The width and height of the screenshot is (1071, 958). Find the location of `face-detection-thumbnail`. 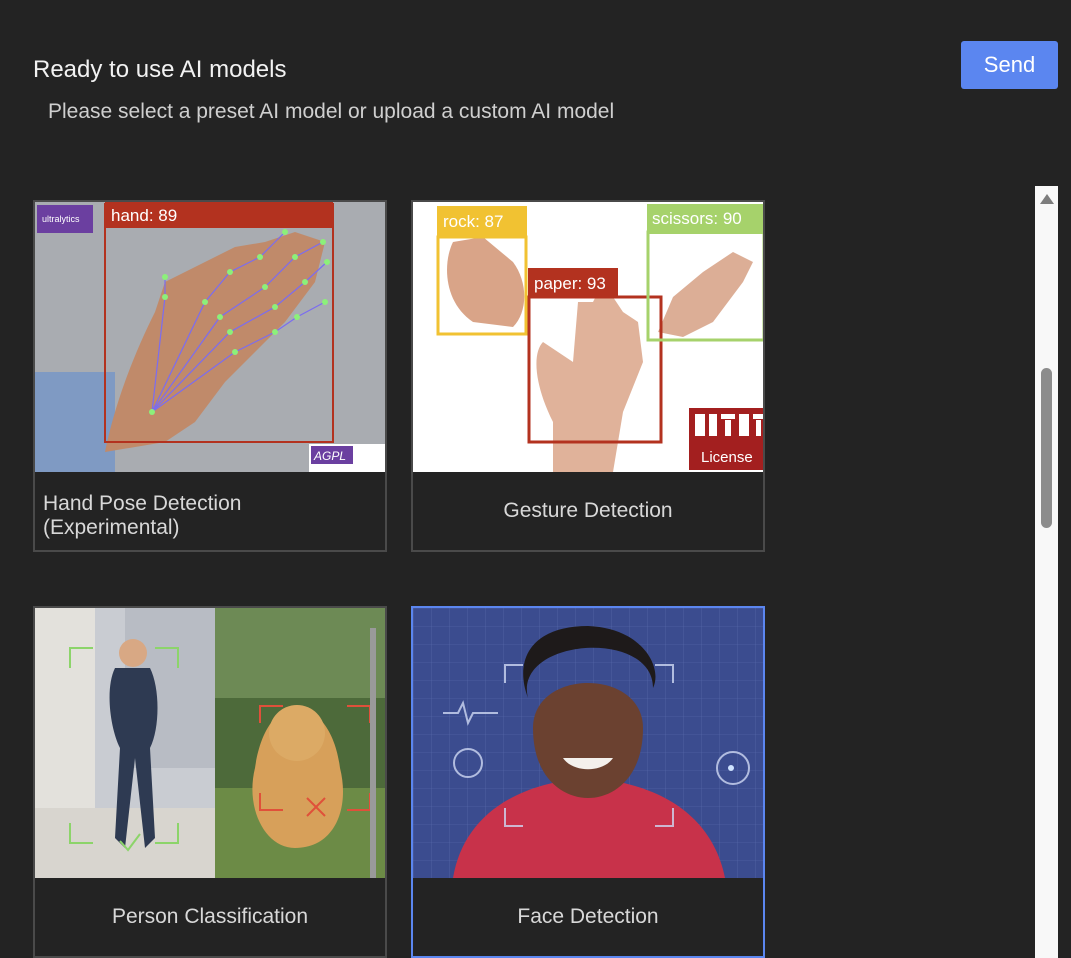

face-detection-thumbnail is located at coordinates (588, 743).